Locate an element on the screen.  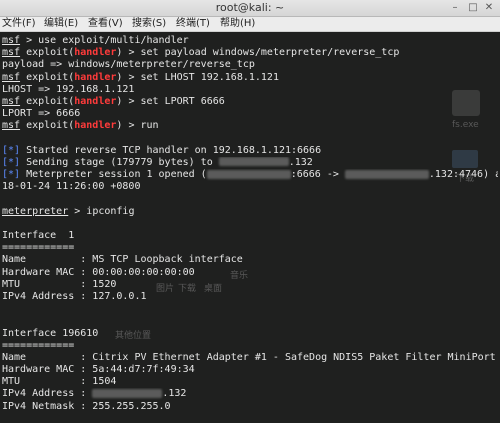
terminal-line: Hardware MAC : 5a:44:d7:7f:49:34 is located at coordinates (250, 370).